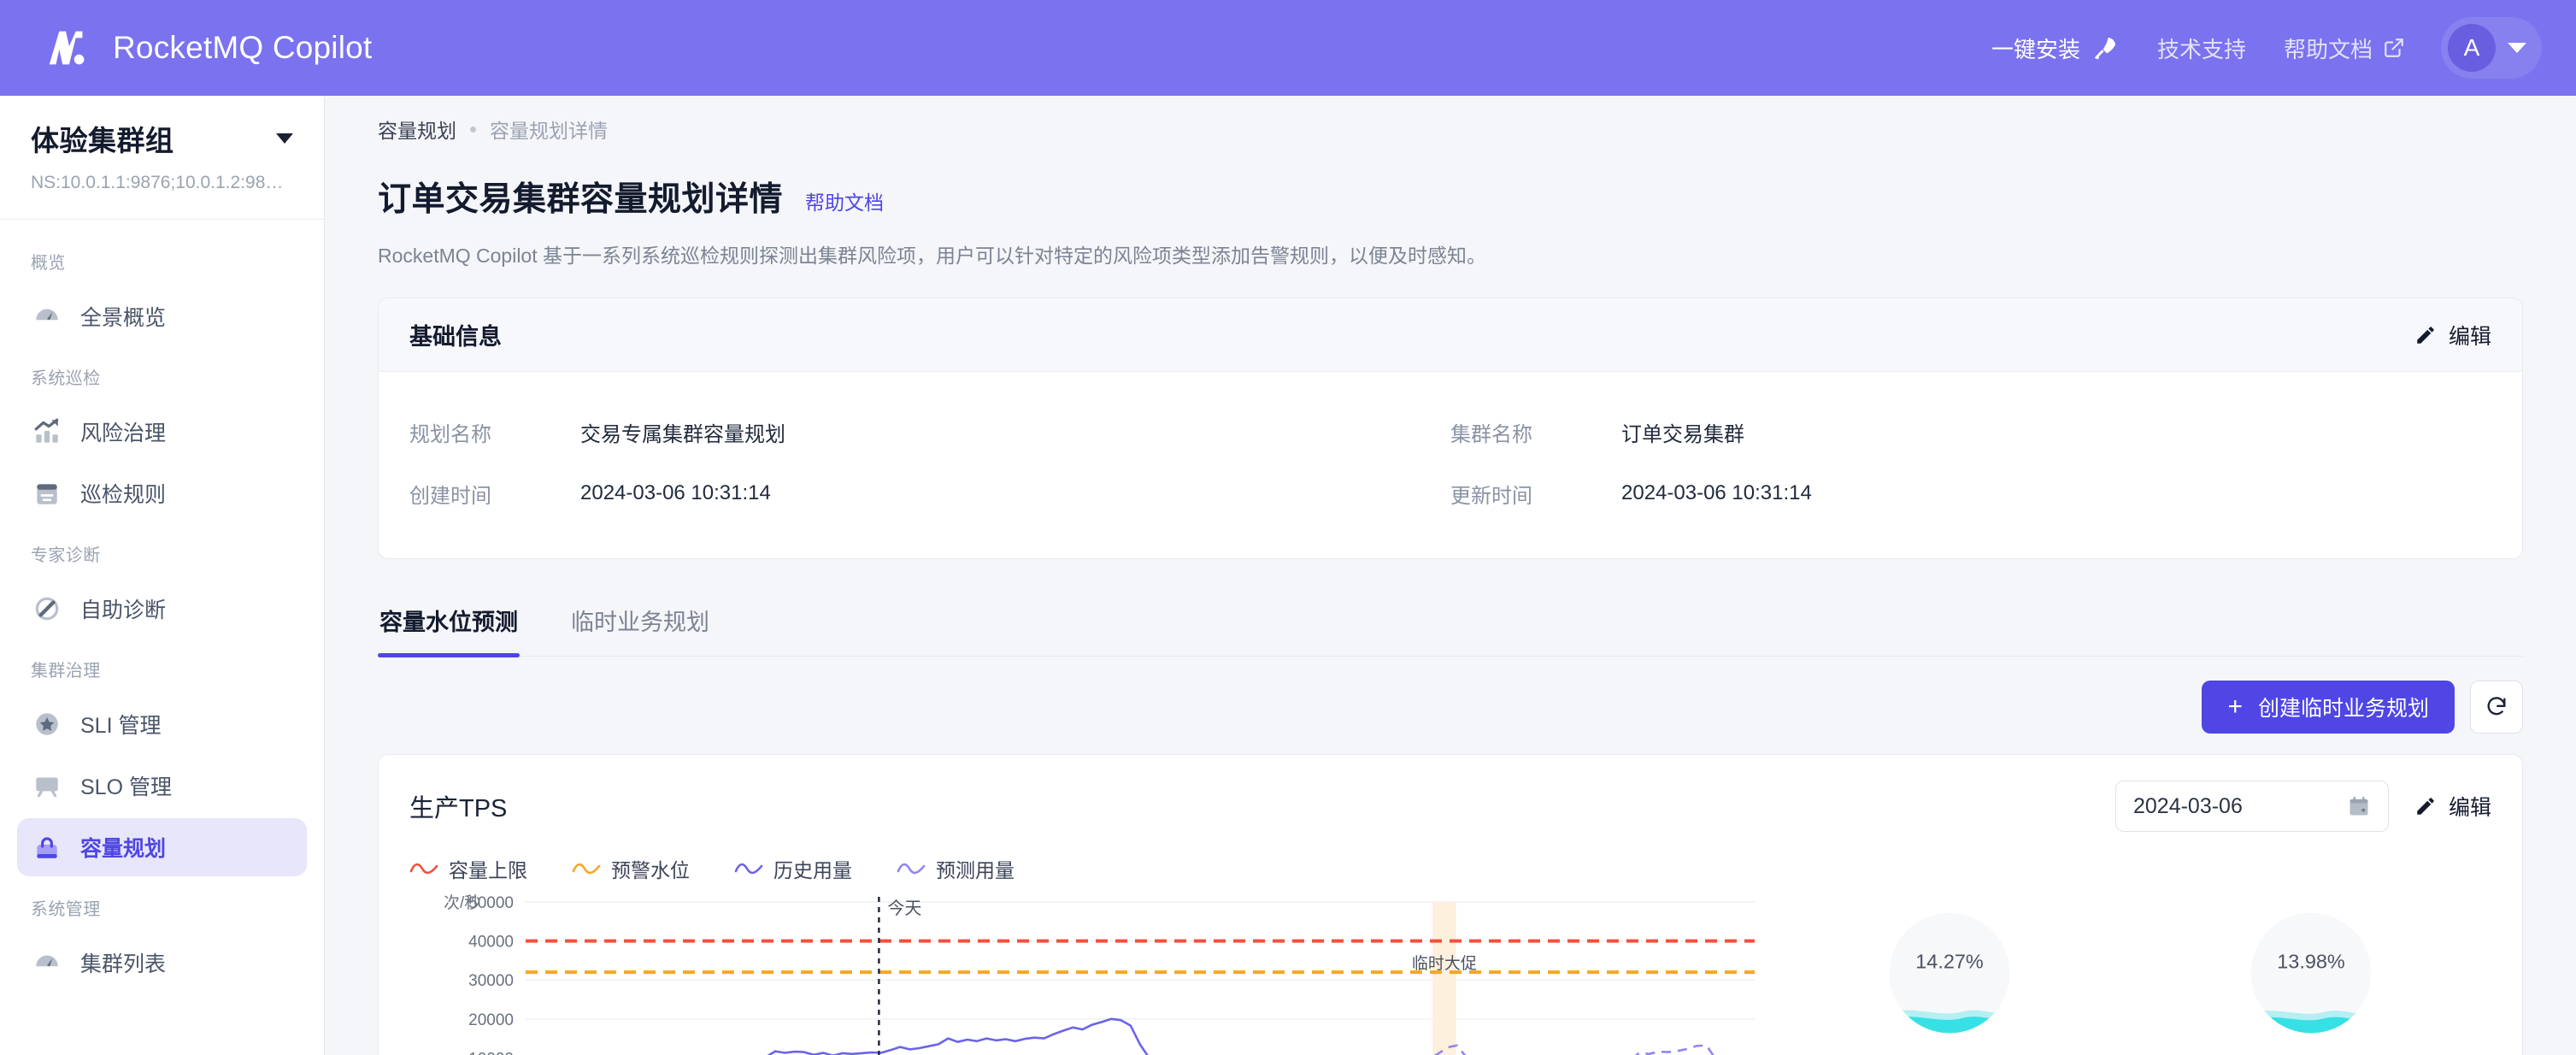 The height and width of the screenshot is (1055, 2576). I want to click on svg-text: 14.27%, so click(1949, 961).